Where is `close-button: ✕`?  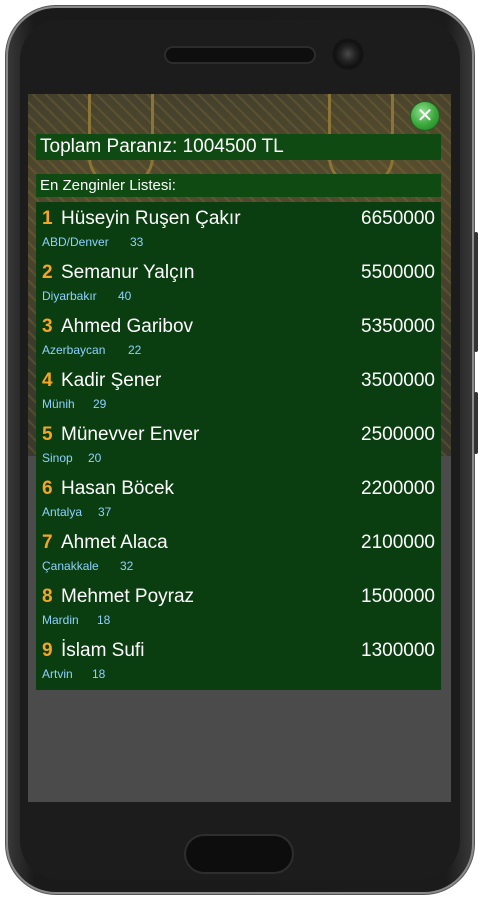 close-button: ✕ is located at coordinates (425, 116).